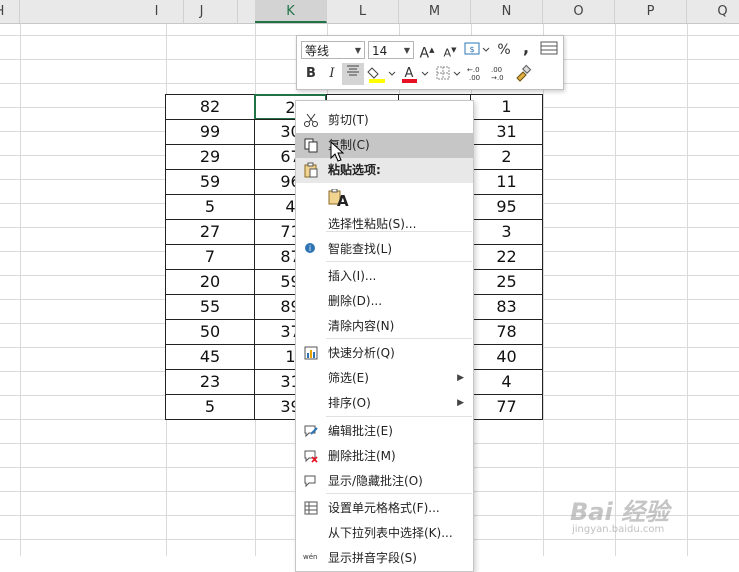 This screenshot has height=572, width=739. Describe the element at coordinates (384, 558) in the screenshot. I see `context-menu-item: wén 显示拼音字段(S)` at that location.